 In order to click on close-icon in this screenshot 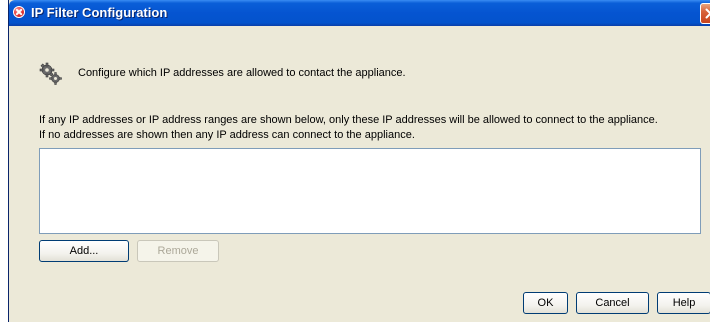, I will do `click(707, 13)`.